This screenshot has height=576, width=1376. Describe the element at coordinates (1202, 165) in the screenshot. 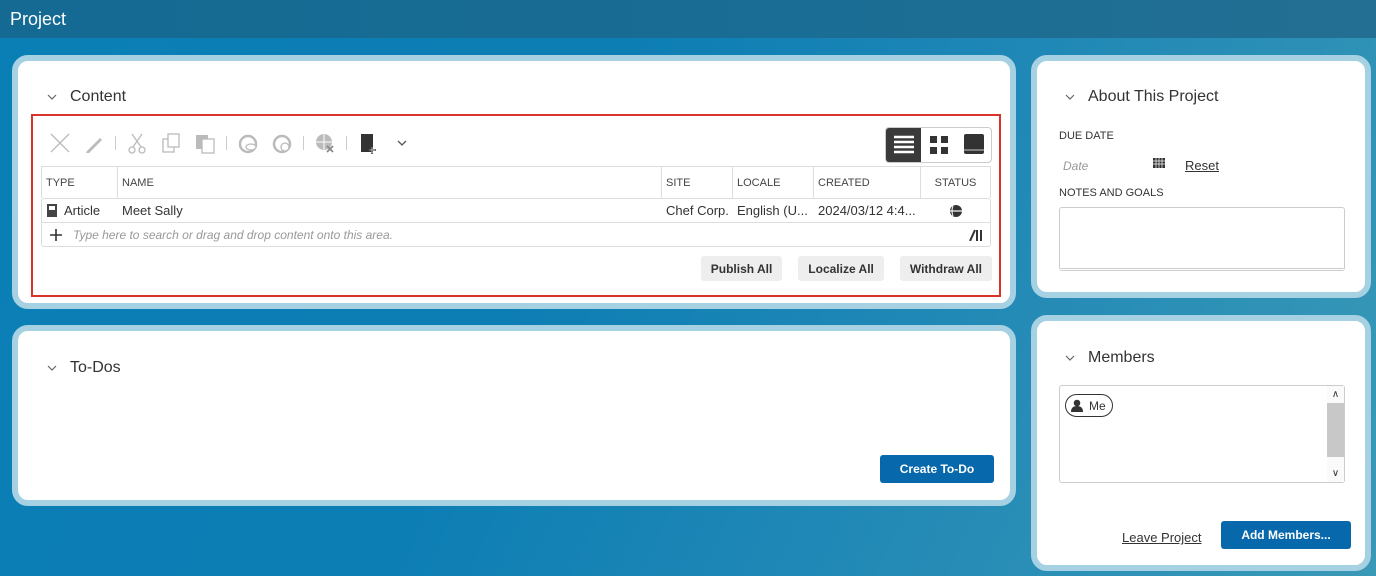

I see `reset-date-link: Reset` at that location.